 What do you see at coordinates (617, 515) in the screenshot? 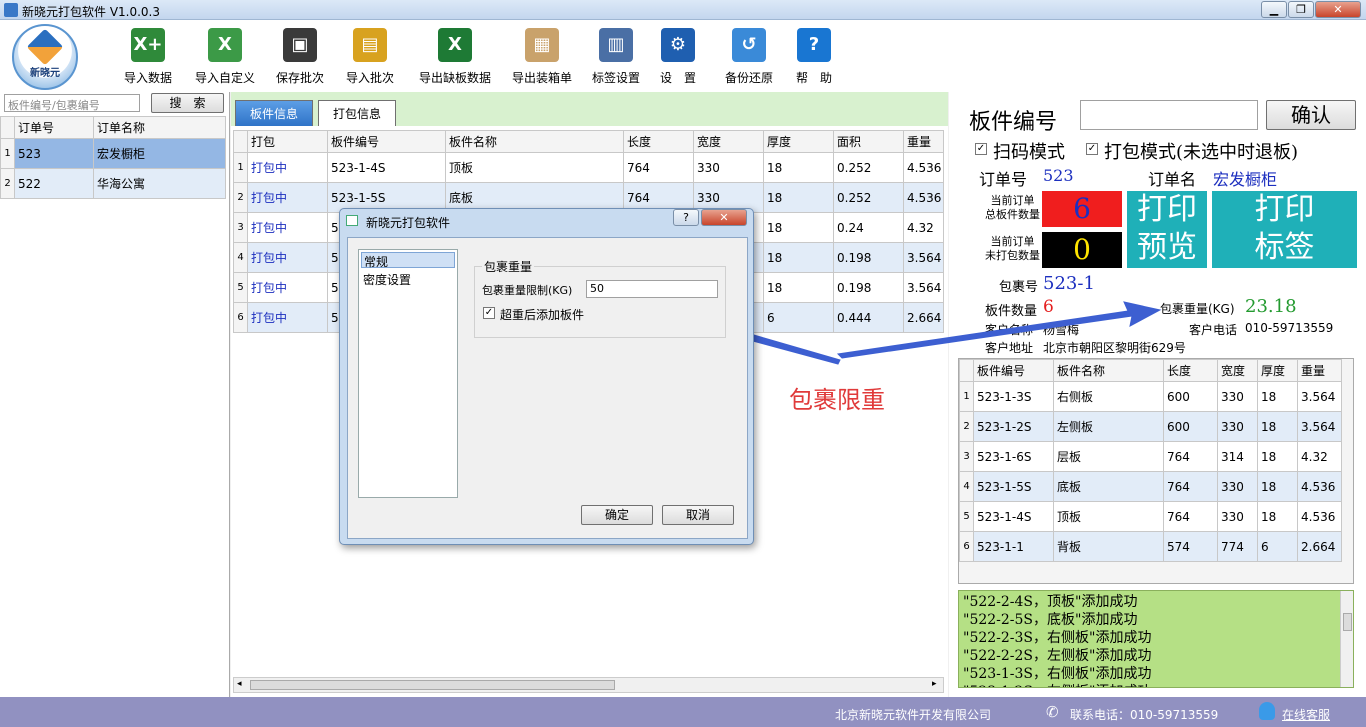
I see `ok-button: 确定` at bounding box center [617, 515].